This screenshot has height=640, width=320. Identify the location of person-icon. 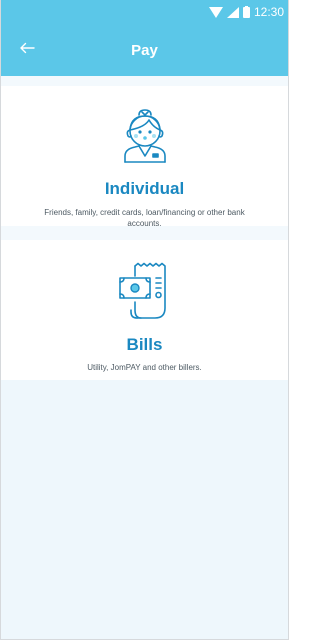
(145, 138).